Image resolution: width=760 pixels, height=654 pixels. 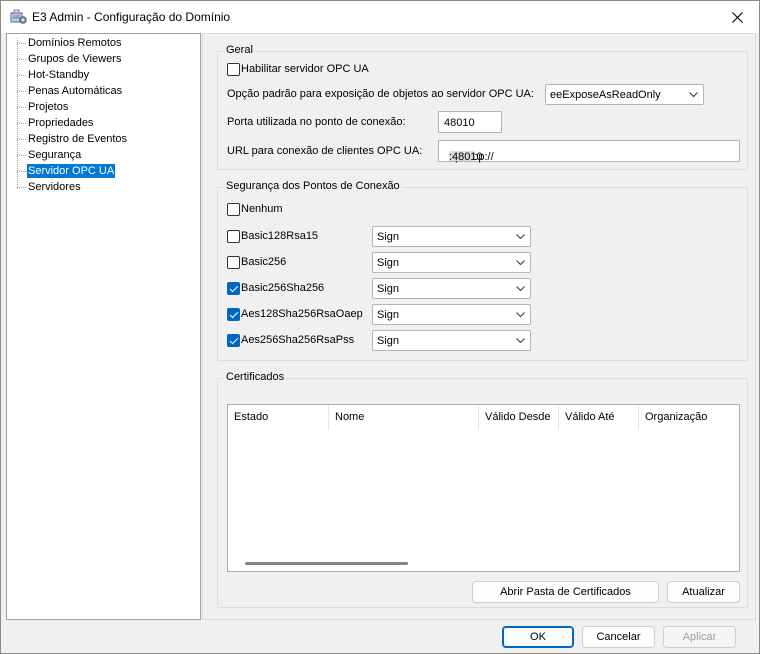 What do you see at coordinates (75, 91) in the screenshot?
I see `tree-item-label: Penas Automáticas` at bounding box center [75, 91].